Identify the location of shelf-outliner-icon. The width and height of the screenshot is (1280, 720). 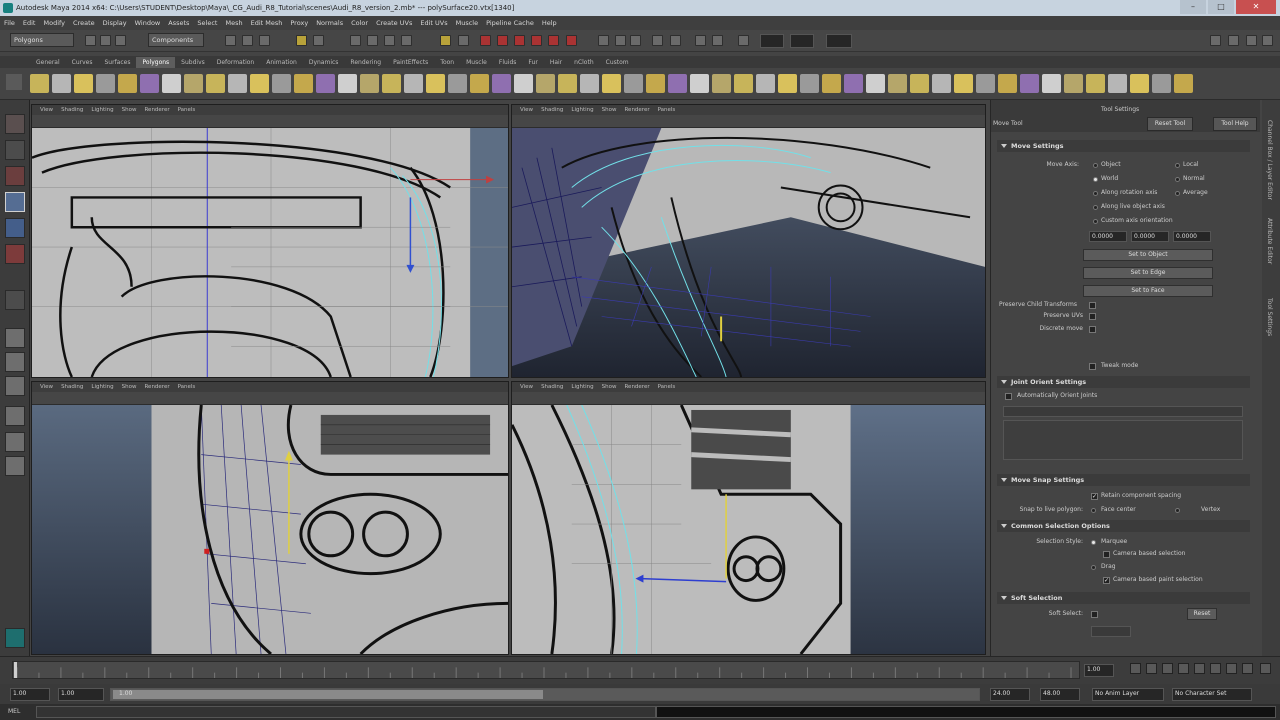
(1183, 83).